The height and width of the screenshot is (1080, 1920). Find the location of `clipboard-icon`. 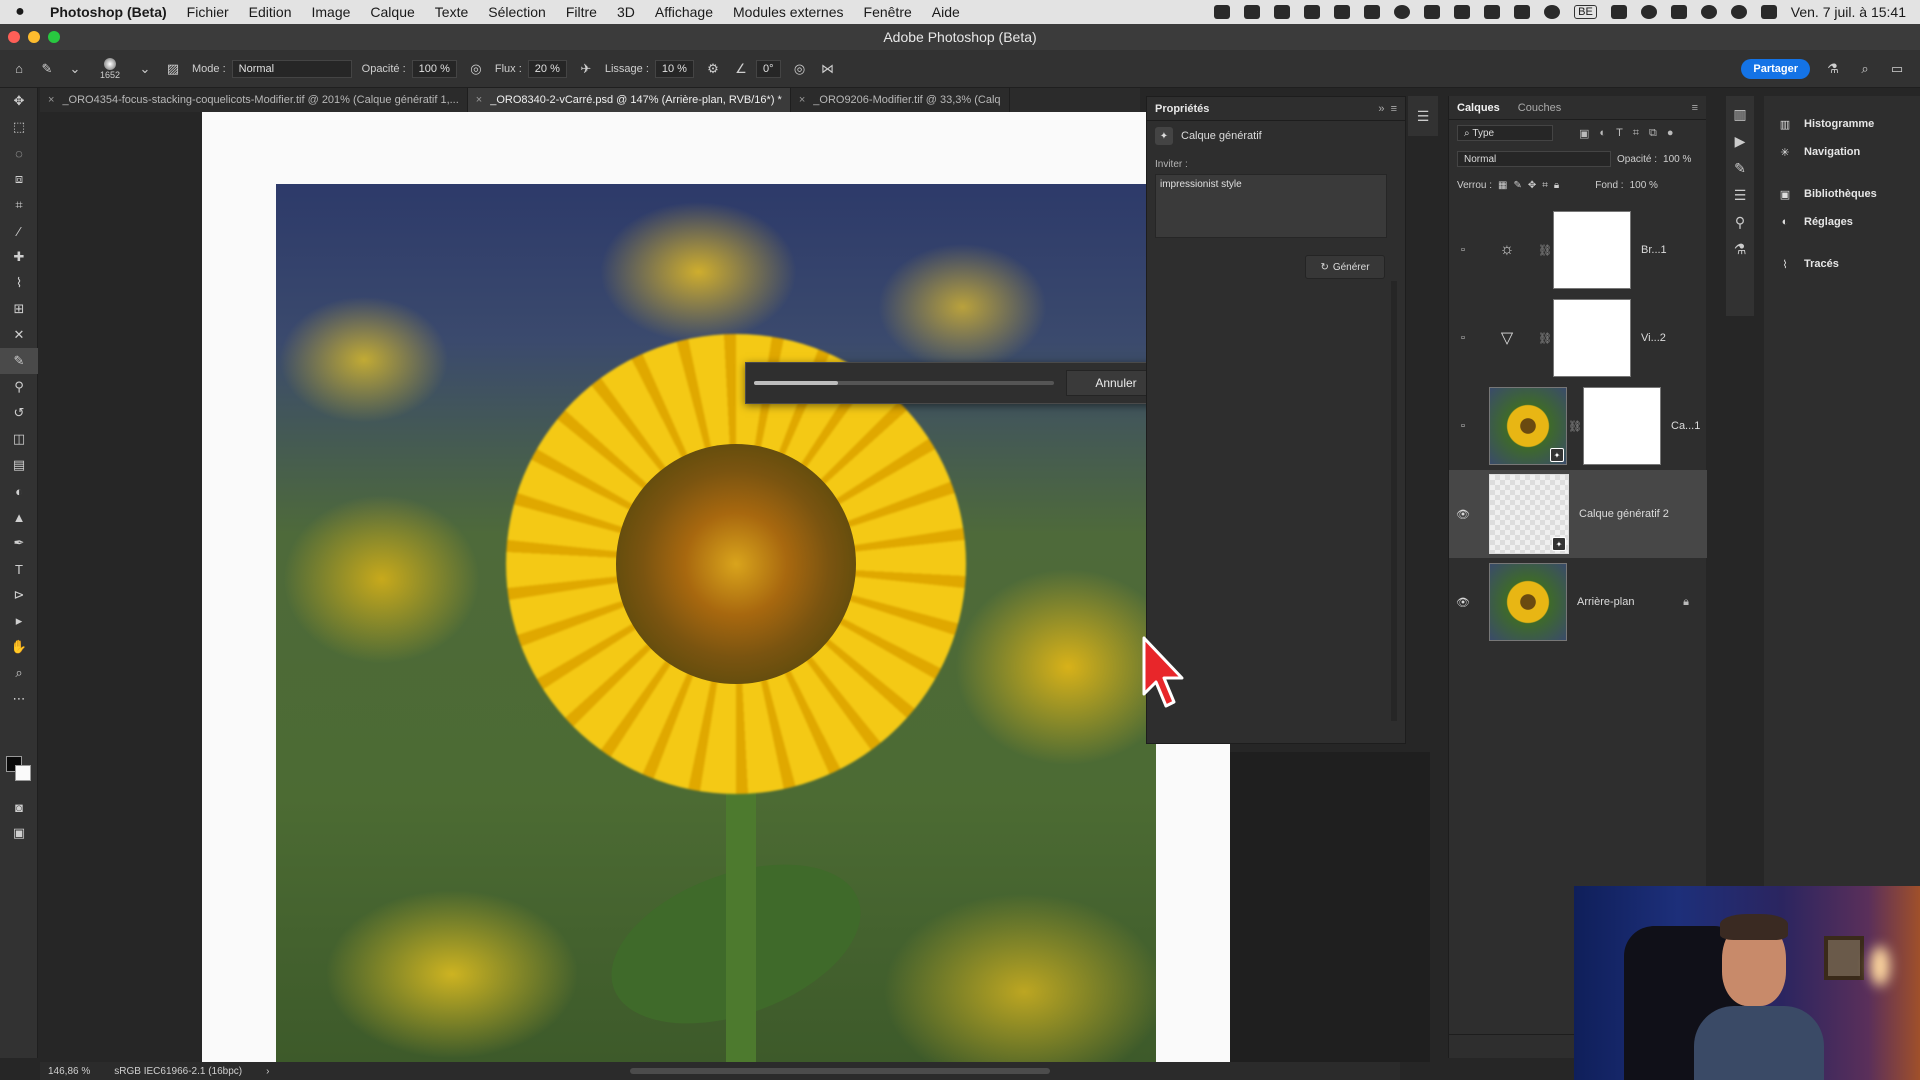

clipboard-icon is located at coordinates (1372, 12).